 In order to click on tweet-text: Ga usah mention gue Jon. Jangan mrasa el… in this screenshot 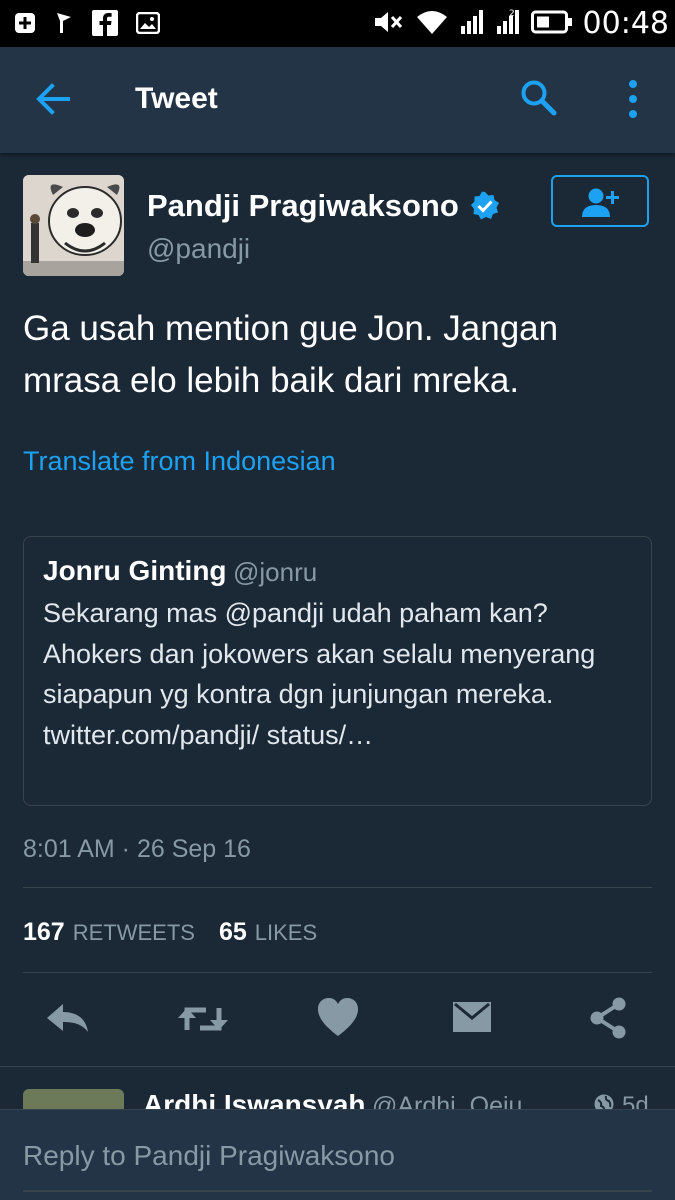, I will do `click(291, 354)`.